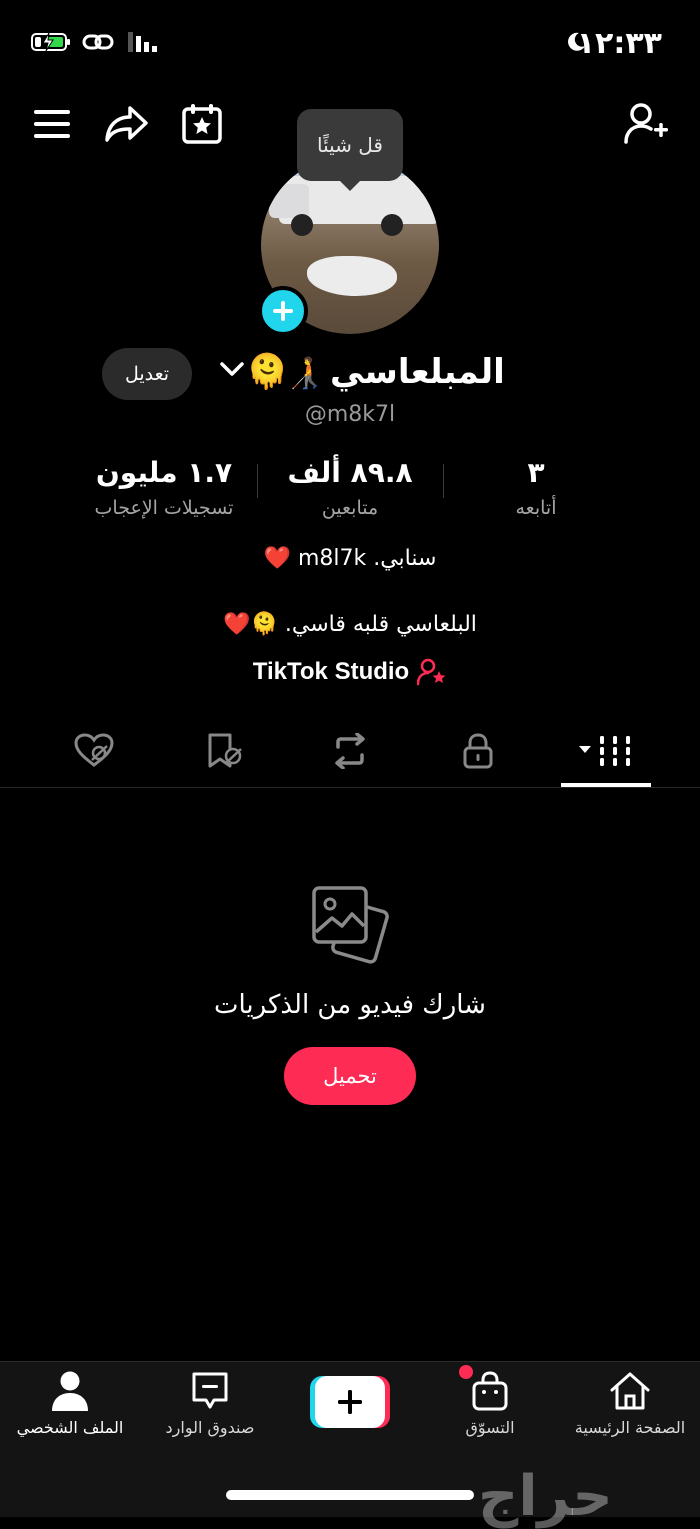  I want to click on add-avatar-button, so click(283, 311).